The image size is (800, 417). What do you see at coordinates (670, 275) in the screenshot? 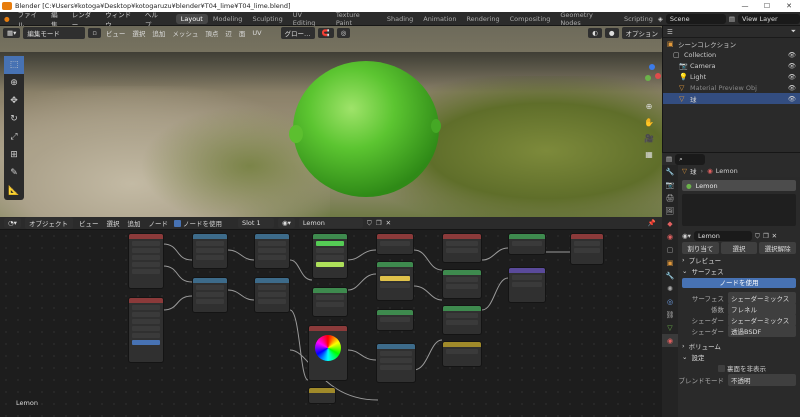
I see `tab-modifier-icon: 🔧` at bounding box center [670, 275].